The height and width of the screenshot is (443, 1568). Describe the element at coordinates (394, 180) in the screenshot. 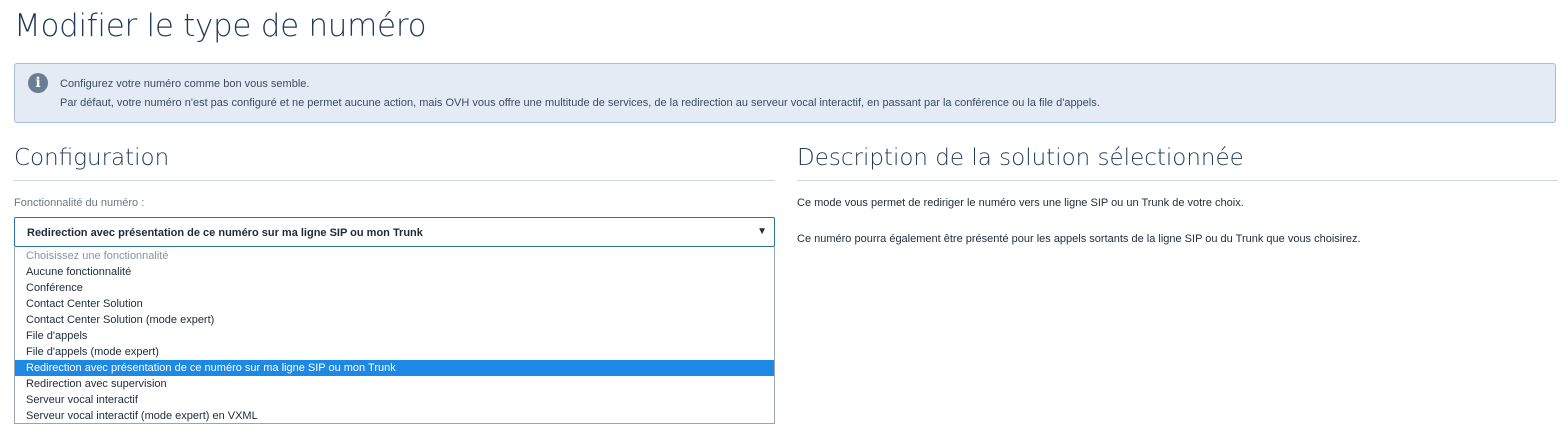

I see `configuration-divider` at that location.